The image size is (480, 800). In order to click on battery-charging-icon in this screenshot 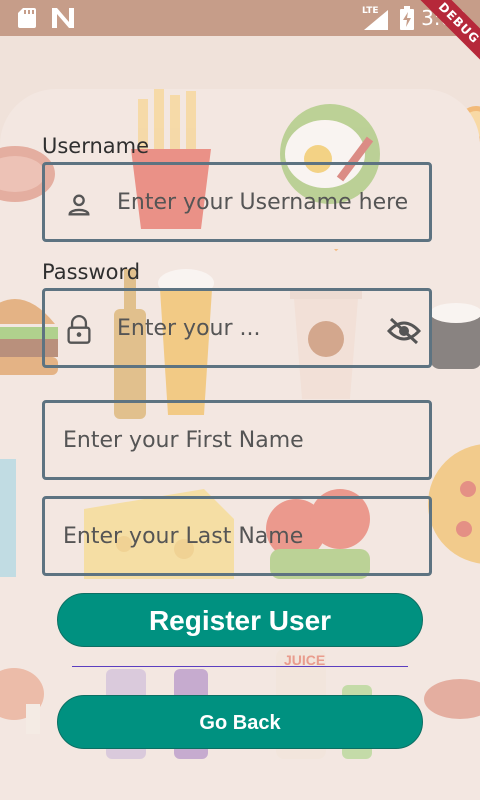, I will do `click(407, 18)`.